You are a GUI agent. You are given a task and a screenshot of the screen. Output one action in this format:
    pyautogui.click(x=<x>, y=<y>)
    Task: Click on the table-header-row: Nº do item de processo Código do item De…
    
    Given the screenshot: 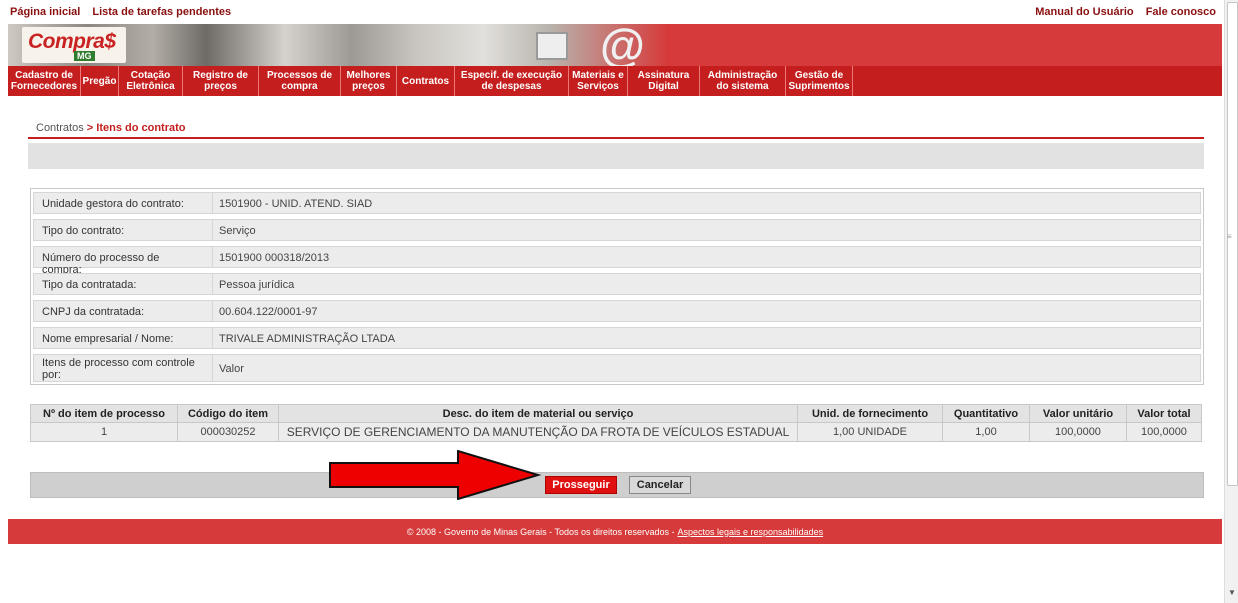 What is the action you would take?
    pyautogui.click(x=616, y=413)
    